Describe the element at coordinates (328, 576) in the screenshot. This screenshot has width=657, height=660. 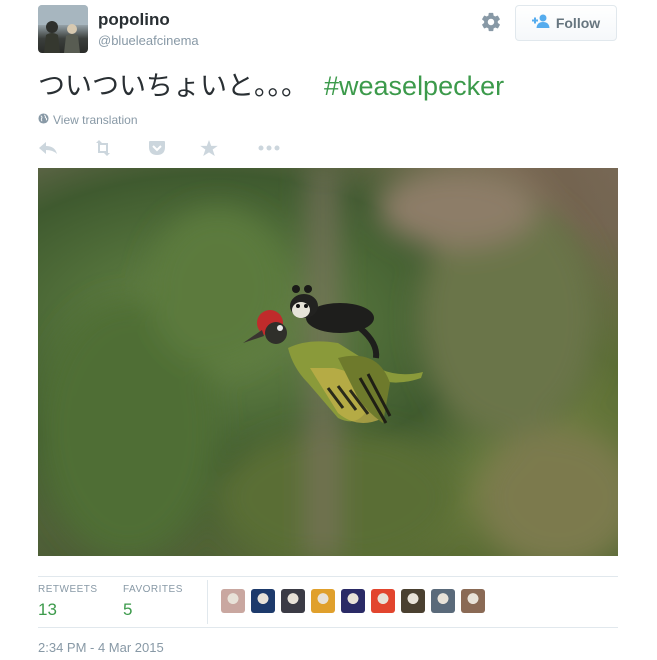
I see `stats-divider-top` at that location.